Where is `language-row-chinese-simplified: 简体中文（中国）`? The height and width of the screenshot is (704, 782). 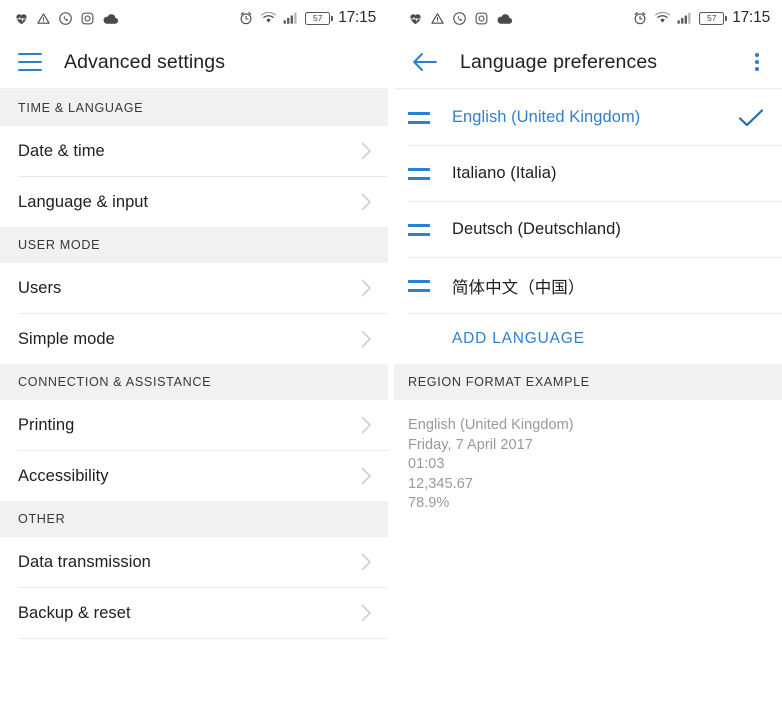
language-row-chinese-simplified: 简体中文（中国） is located at coordinates (588, 285).